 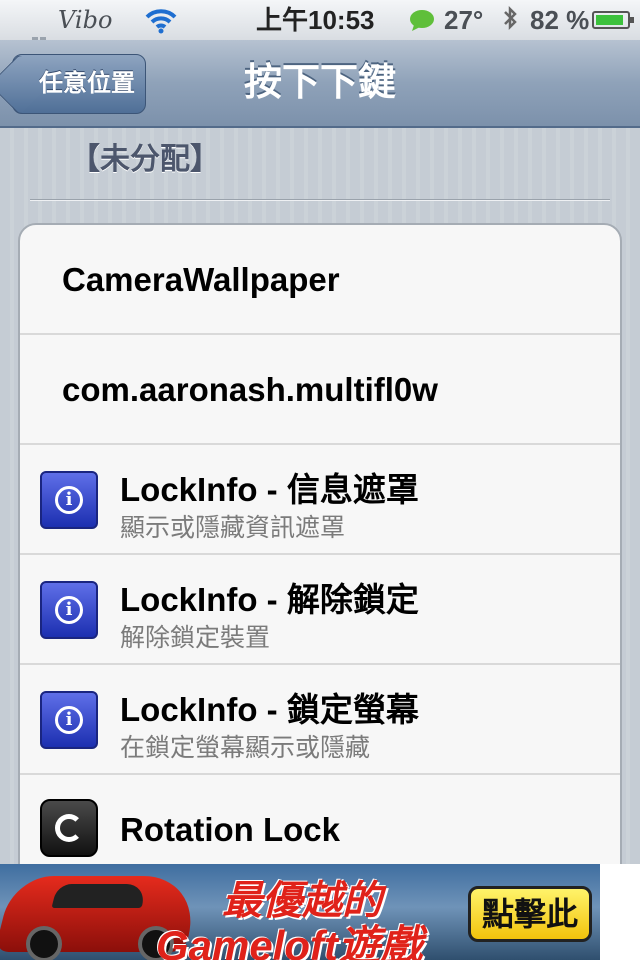 I want to click on list-item: i LockInfo - 信息遮罩 顯示或隱藏資訊遮罩, so click(x=320, y=500).